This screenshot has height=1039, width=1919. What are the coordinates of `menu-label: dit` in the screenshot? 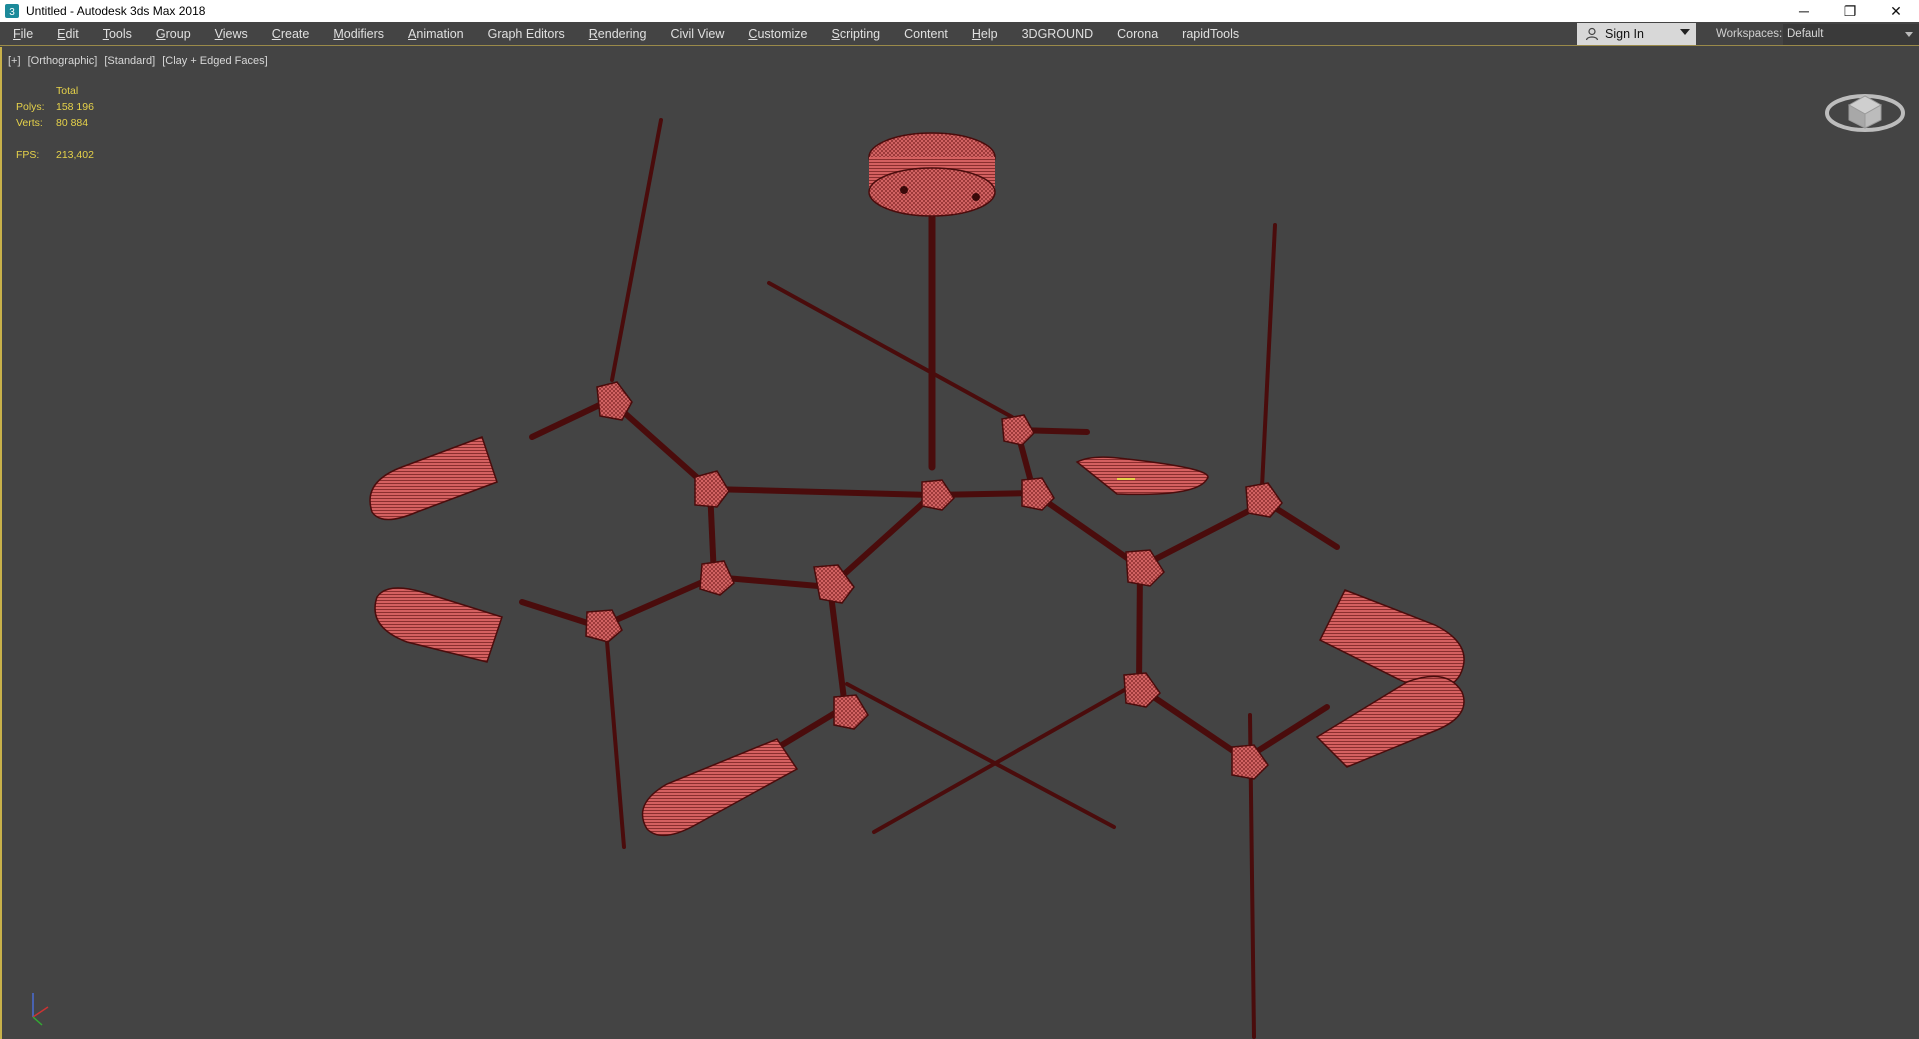 It's located at (72, 33).